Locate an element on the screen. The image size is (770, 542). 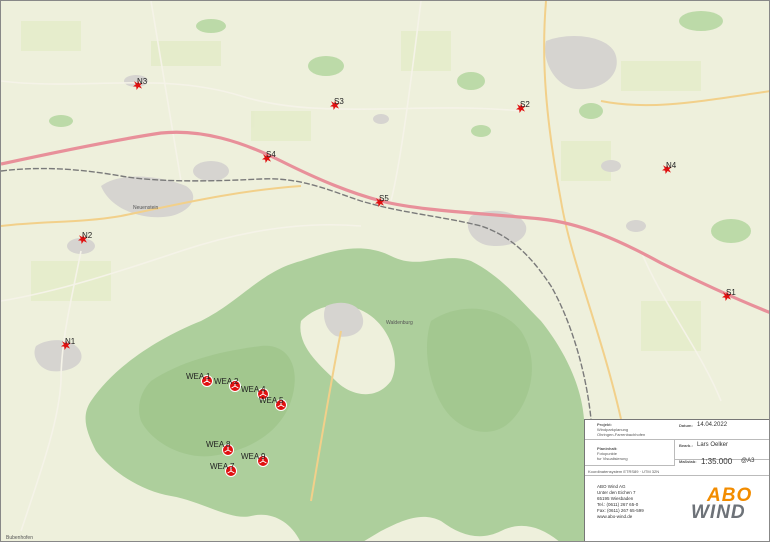
scale-row: Maßstab: 1:35.000 @A3 is located at coordinates (722, 457).